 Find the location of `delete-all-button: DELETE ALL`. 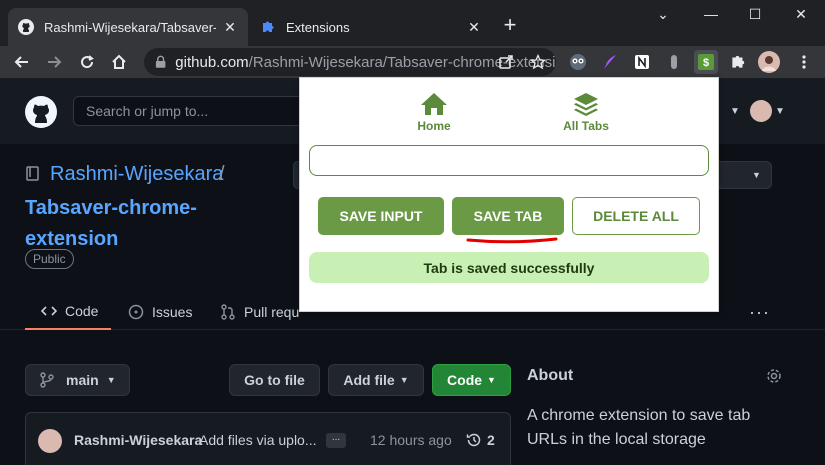

delete-all-button: DELETE ALL is located at coordinates (636, 216).